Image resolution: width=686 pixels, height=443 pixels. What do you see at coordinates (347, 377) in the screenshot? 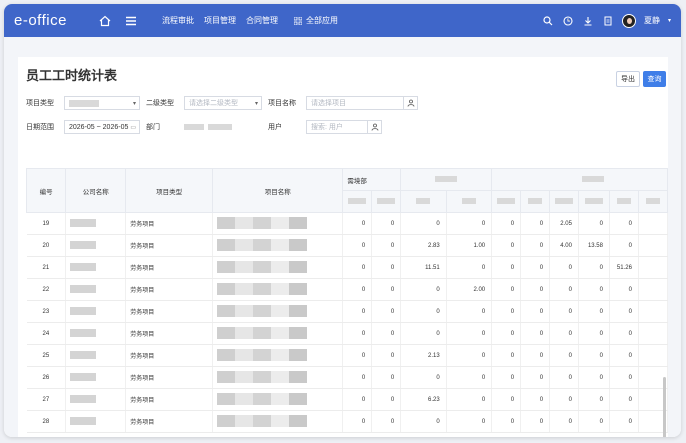
I see `table-row: 26 劳务项目 0 0 0 0 0 0 0 0 0` at bounding box center [347, 377].